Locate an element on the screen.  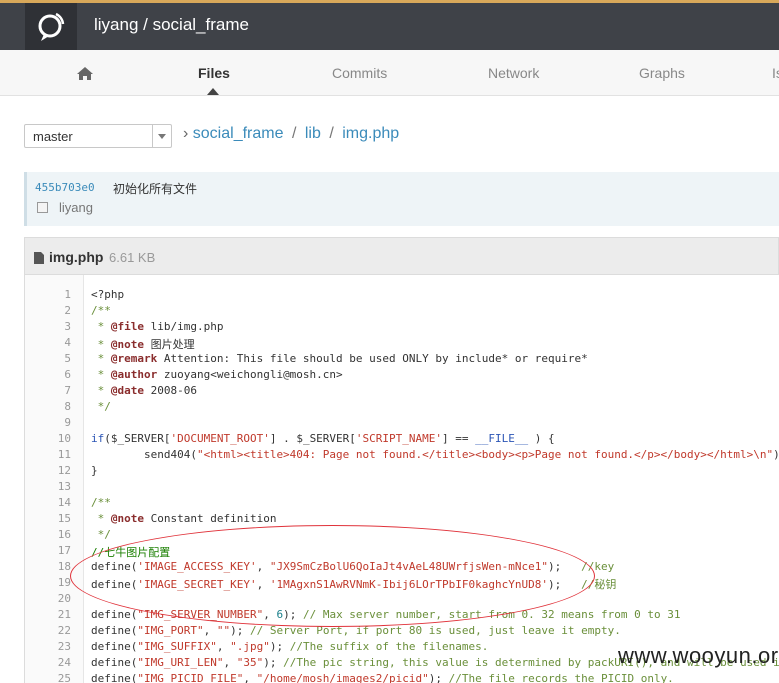
line-number: 20 is located at coordinates (51, 598).